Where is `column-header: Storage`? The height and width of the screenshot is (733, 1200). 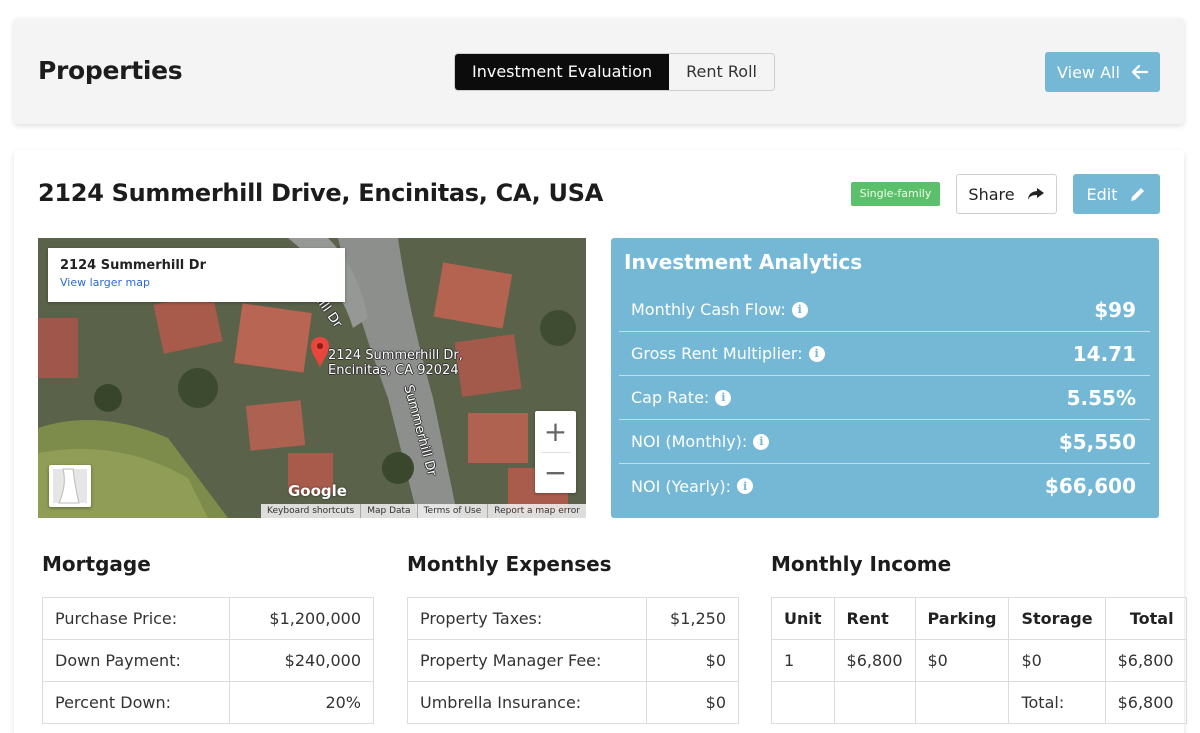
column-header: Storage is located at coordinates (1057, 618).